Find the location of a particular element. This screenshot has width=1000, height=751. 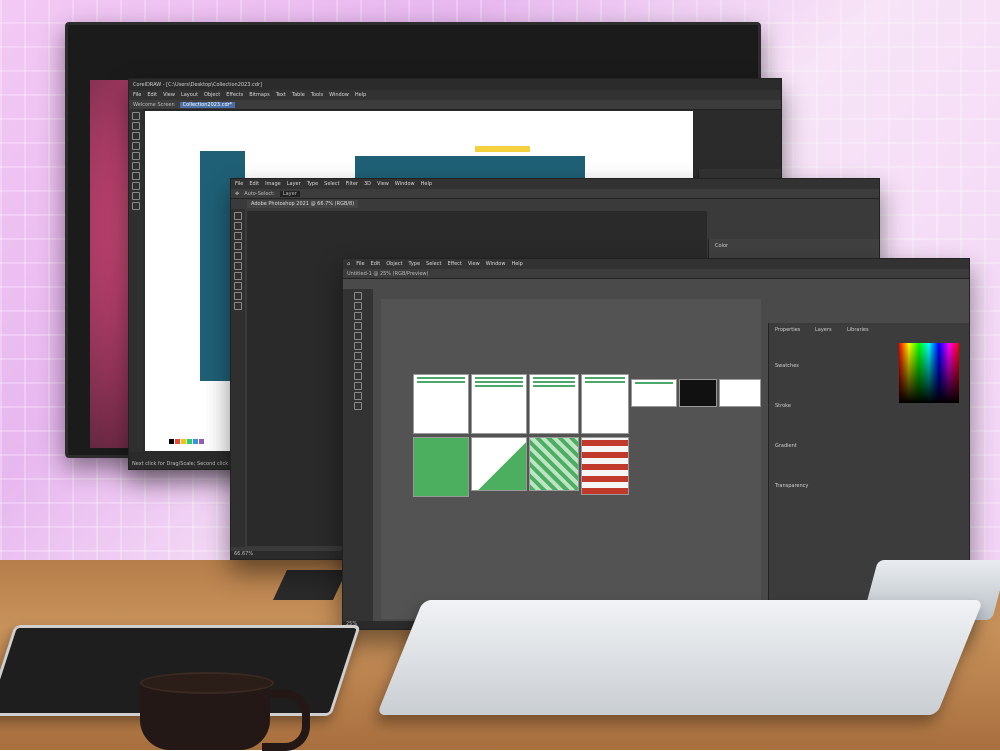

menu-item: Layout is located at coordinates (189, 95).